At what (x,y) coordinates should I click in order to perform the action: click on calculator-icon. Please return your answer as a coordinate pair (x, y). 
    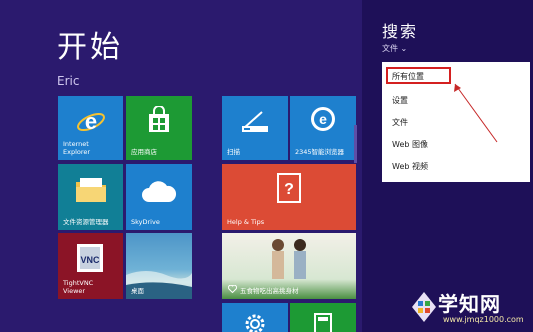
    Looking at the image, I should click on (323, 322).